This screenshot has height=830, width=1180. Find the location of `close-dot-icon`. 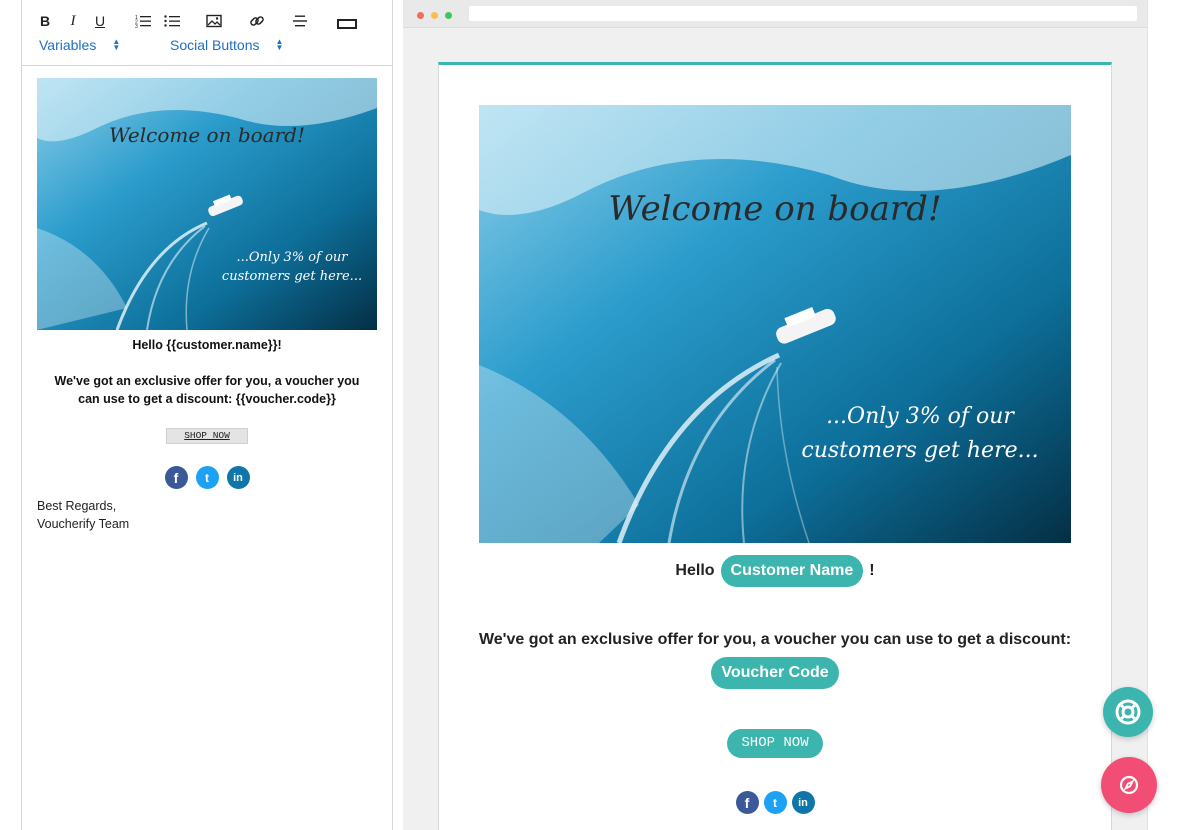

close-dot-icon is located at coordinates (420, 15).